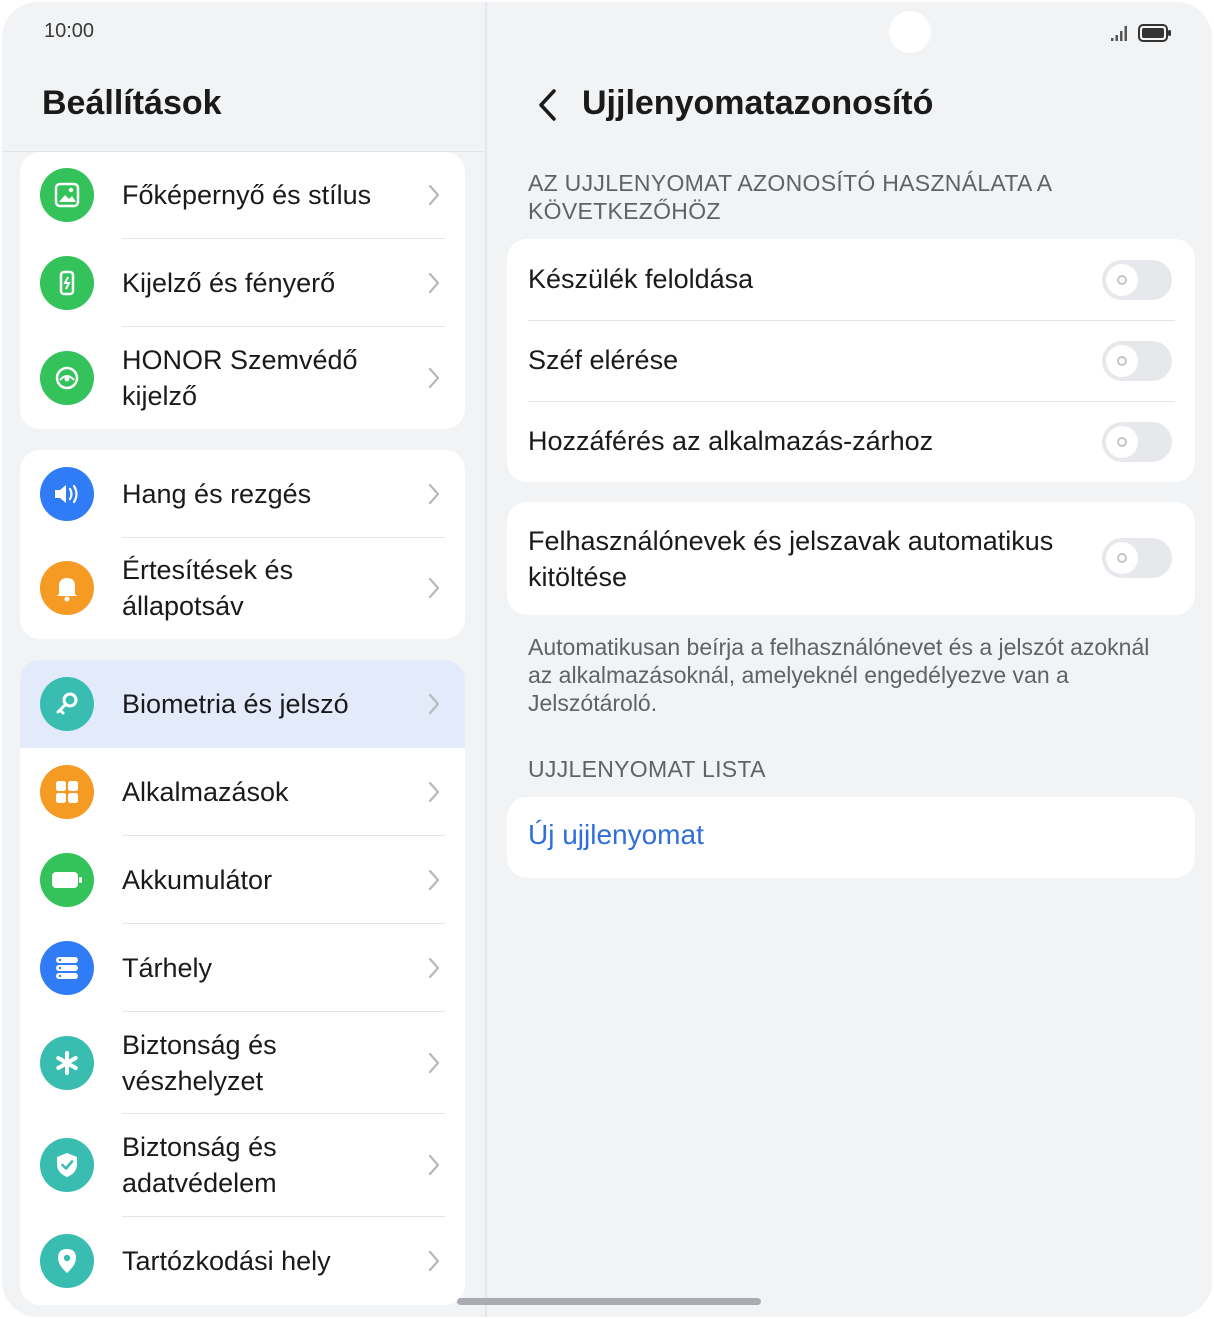  What do you see at coordinates (229, 283) in the screenshot?
I see `settings-item-label: Kijelző és fényerő` at bounding box center [229, 283].